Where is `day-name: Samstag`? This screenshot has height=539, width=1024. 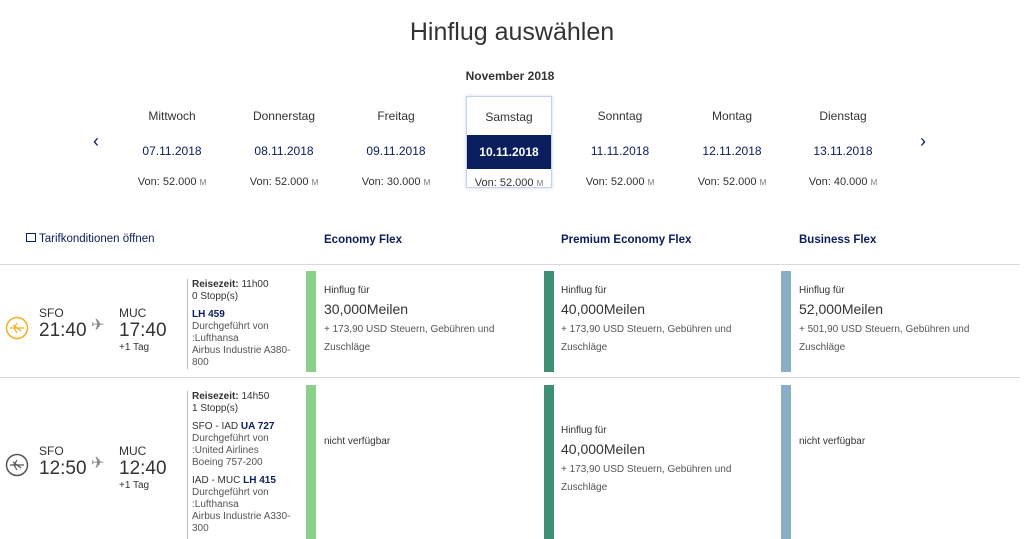 day-name: Samstag is located at coordinates (509, 117).